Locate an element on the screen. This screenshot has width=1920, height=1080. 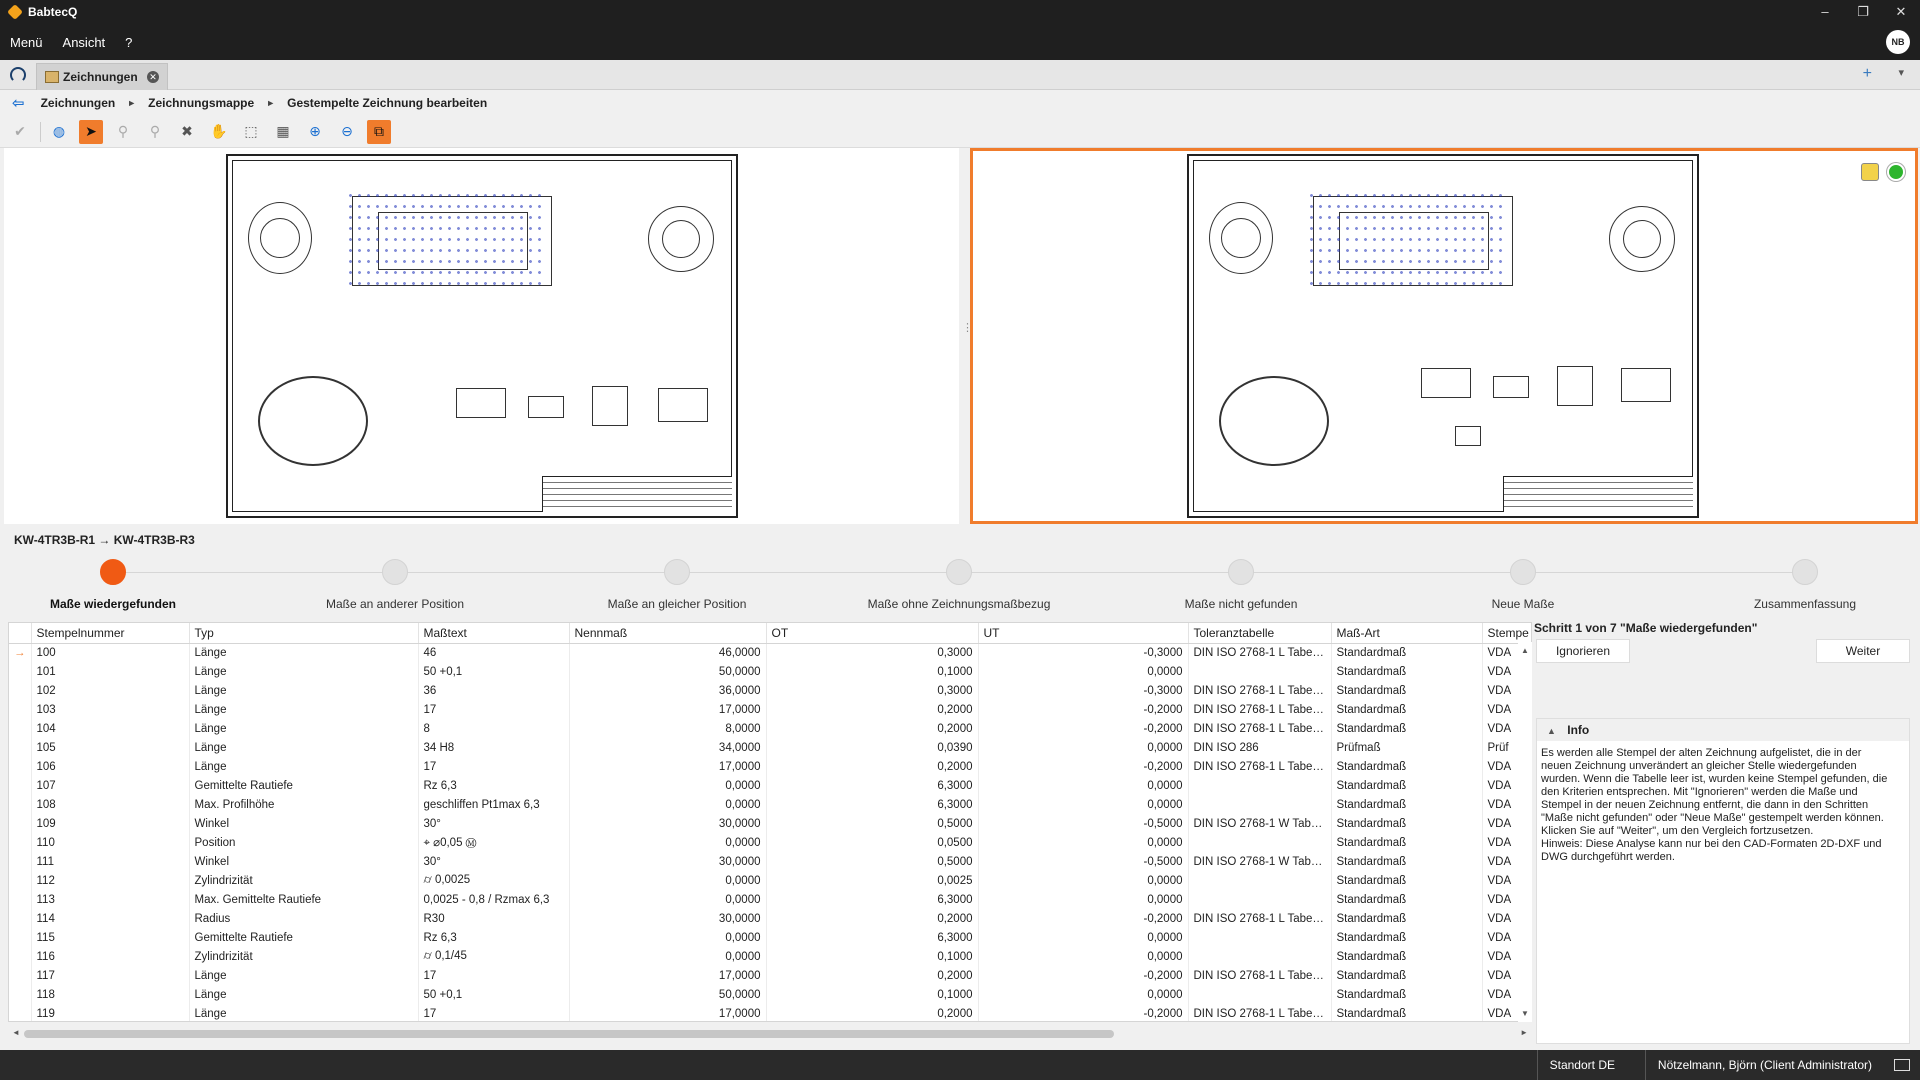
zoom-area-icon: ⬚ is located at coordinates (251, 132).